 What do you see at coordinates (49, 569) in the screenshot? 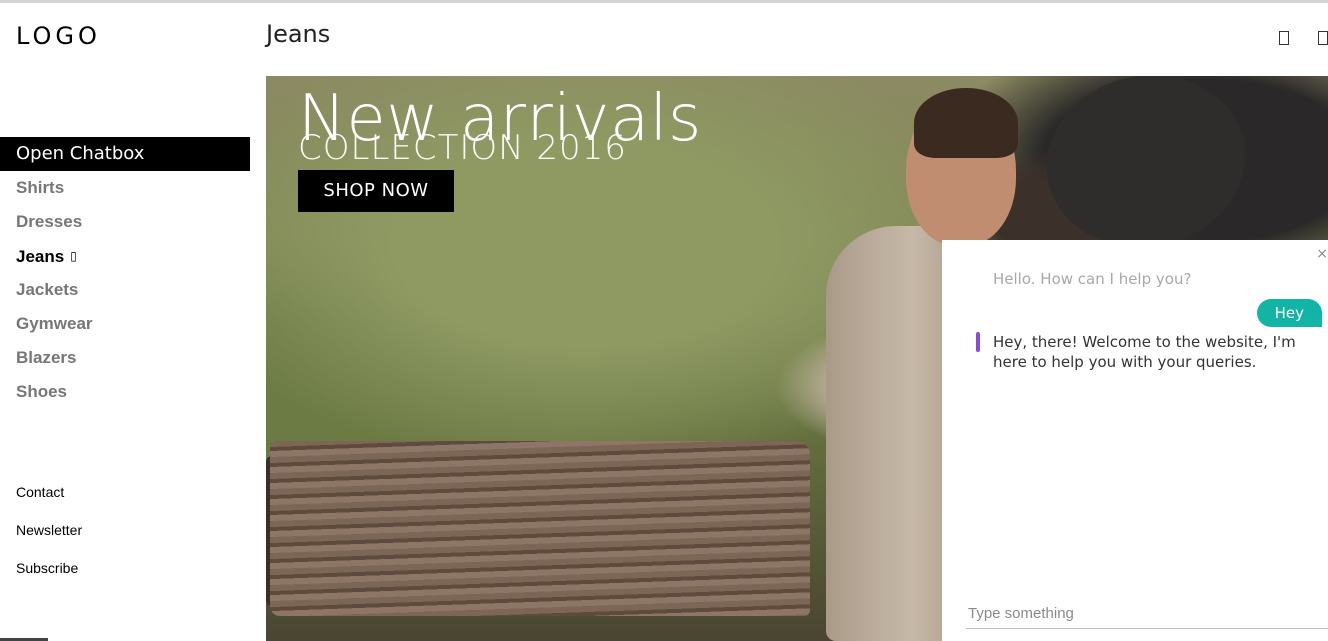
I see `subscribe-link: Subscribe` at bounding box center [49, 569].